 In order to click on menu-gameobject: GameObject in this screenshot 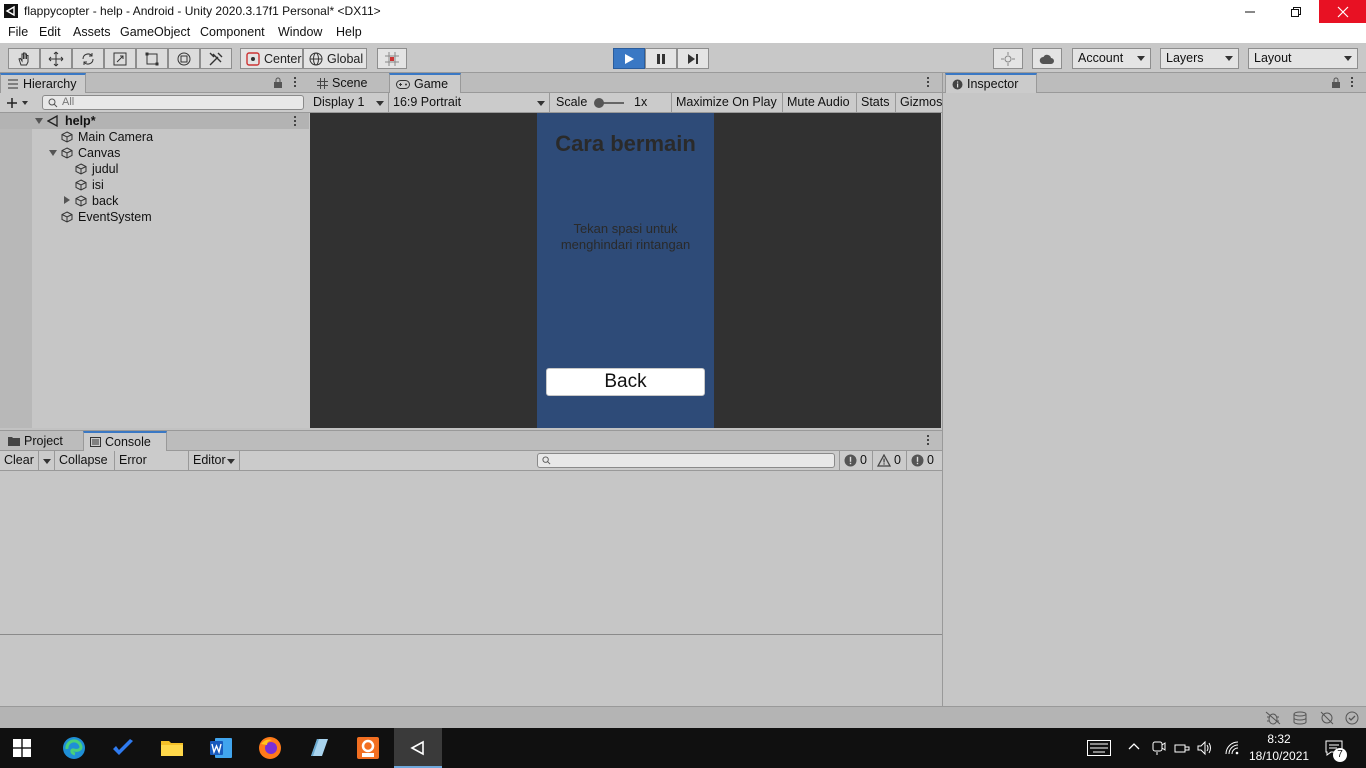, I will do `click(155, 32)`.